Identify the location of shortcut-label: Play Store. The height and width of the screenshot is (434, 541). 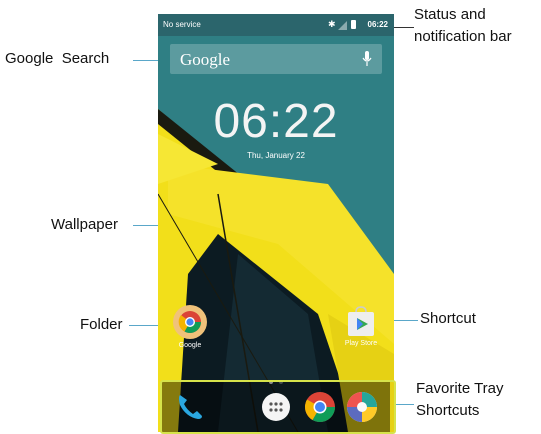
(361, 343).